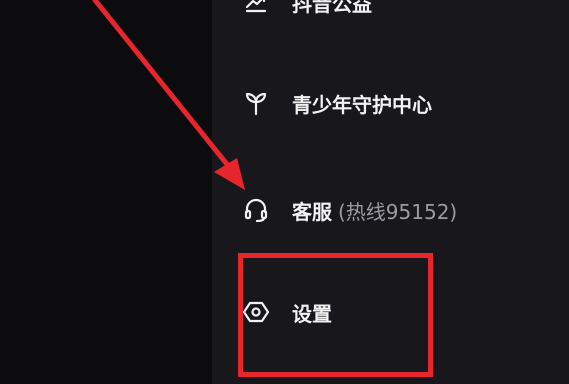  Describe the element at coordinates (332, 8) in the screenshot. I see `menu-item-label: 抖音公益` at that location.